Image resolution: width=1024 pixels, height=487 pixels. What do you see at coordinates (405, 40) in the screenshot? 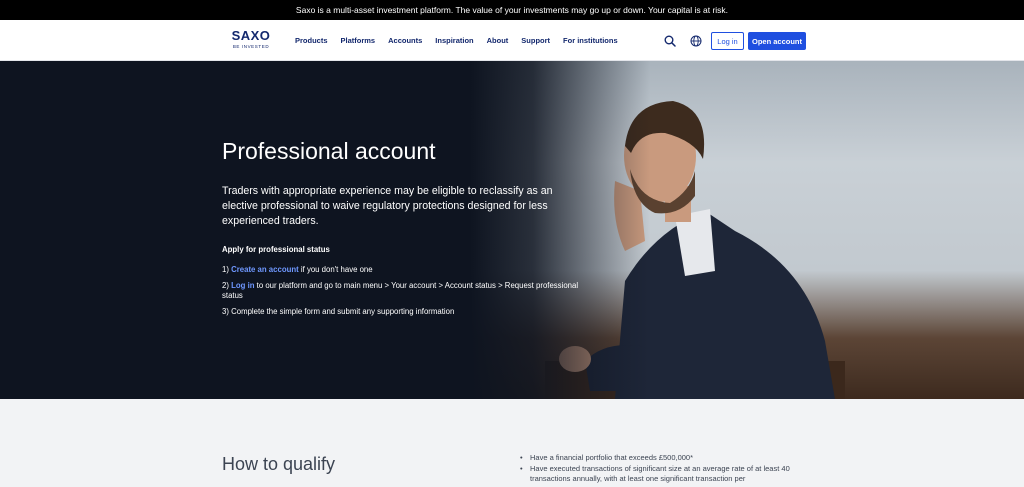
I see `nav-accounts: Accounts` at bounding box center [405, 40].